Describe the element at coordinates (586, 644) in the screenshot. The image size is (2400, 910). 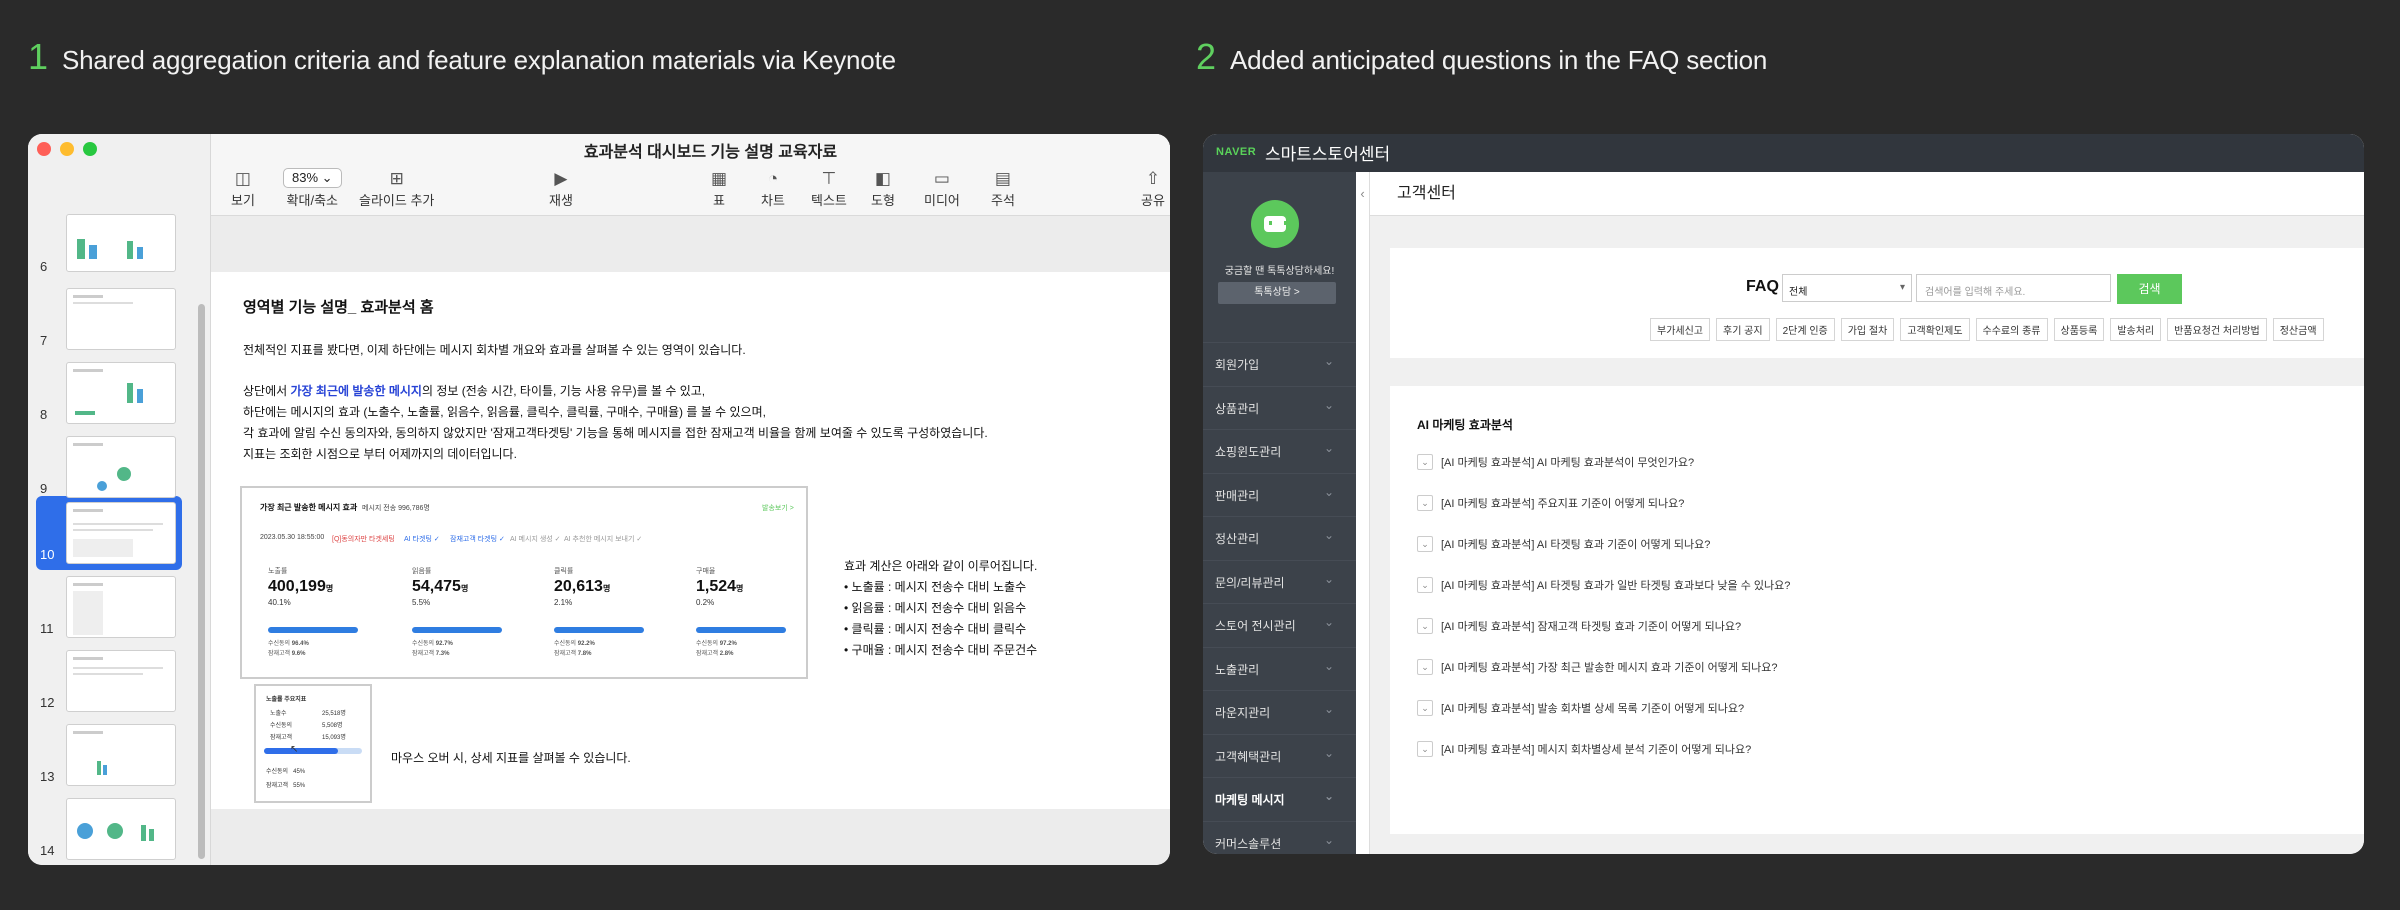
I see `sub-value: 92.2%` at that location.